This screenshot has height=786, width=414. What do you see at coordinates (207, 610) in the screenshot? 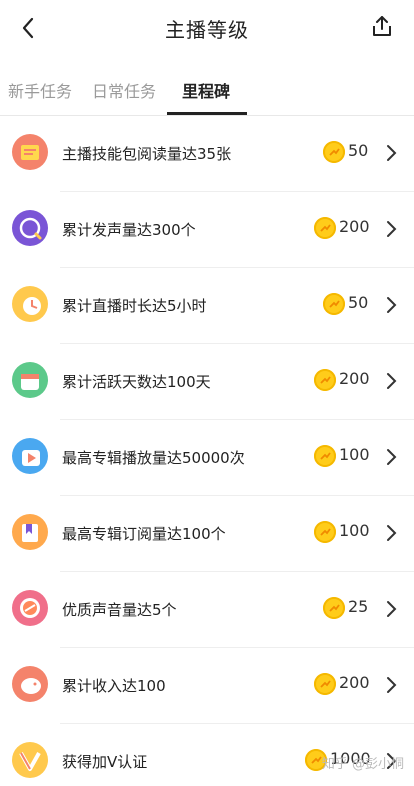
I see `milestone-row: 优质声音量达5个 25` at bounding box center [207, 610].